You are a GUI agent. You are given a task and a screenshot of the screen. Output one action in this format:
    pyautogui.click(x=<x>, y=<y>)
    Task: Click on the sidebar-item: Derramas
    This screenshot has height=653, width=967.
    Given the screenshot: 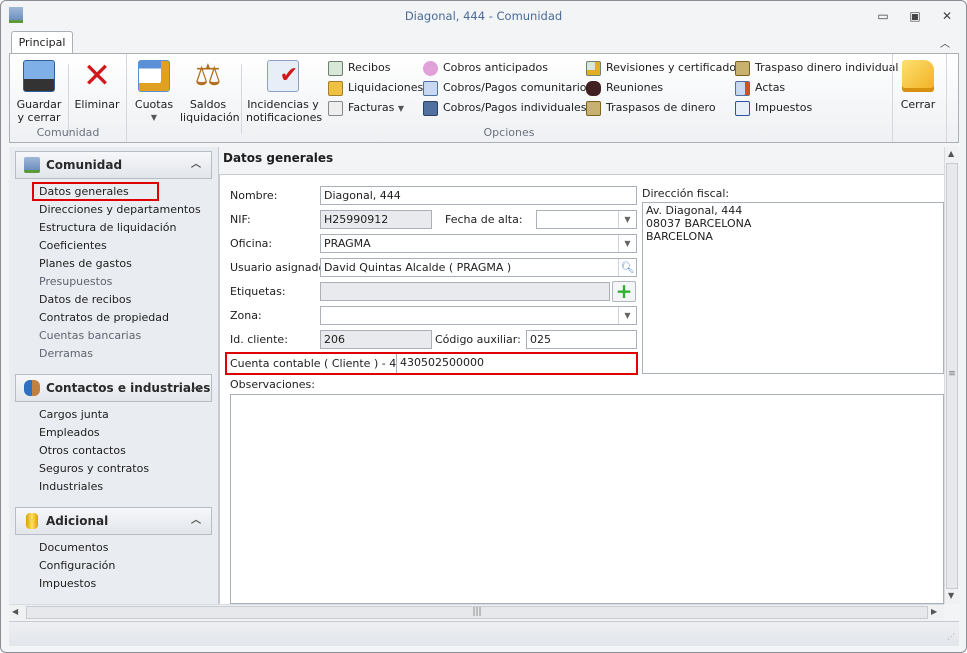 What is the action you would take?
    pyautogui.click(x=66, y=354)
    